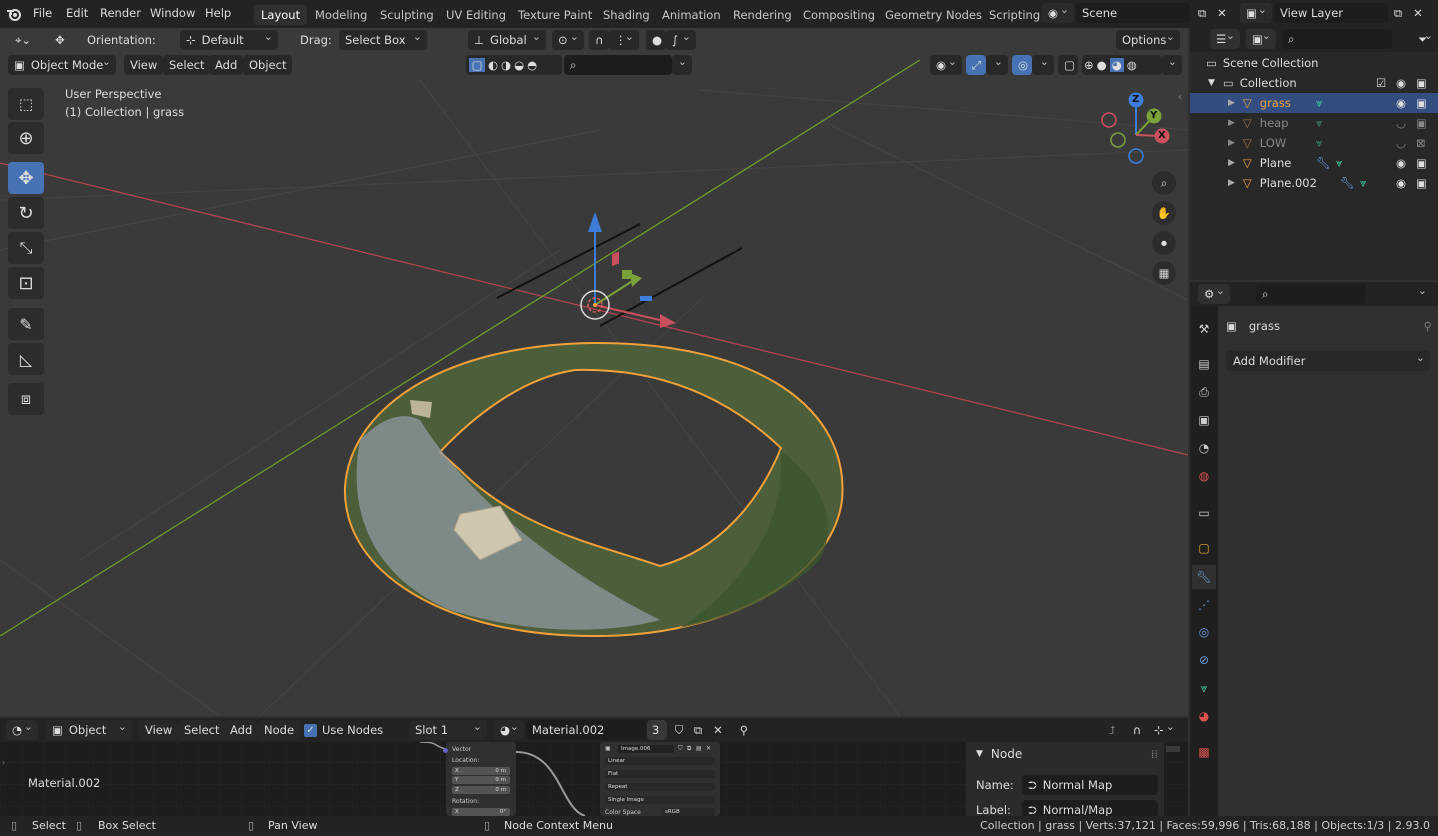 The image size is (1438, 836). Describe the element at coordinates (77, 13) in the screenshot. I see `menu-edit: Edit` at that location.